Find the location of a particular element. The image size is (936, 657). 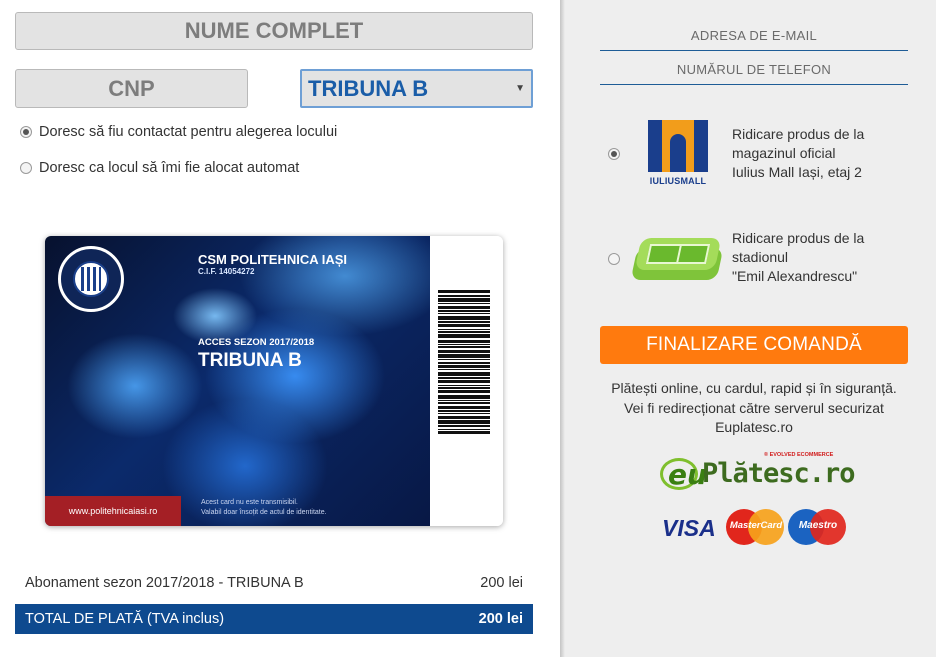

euplatesc-text: Plătesc.ro is located at coordinates (779, 473).